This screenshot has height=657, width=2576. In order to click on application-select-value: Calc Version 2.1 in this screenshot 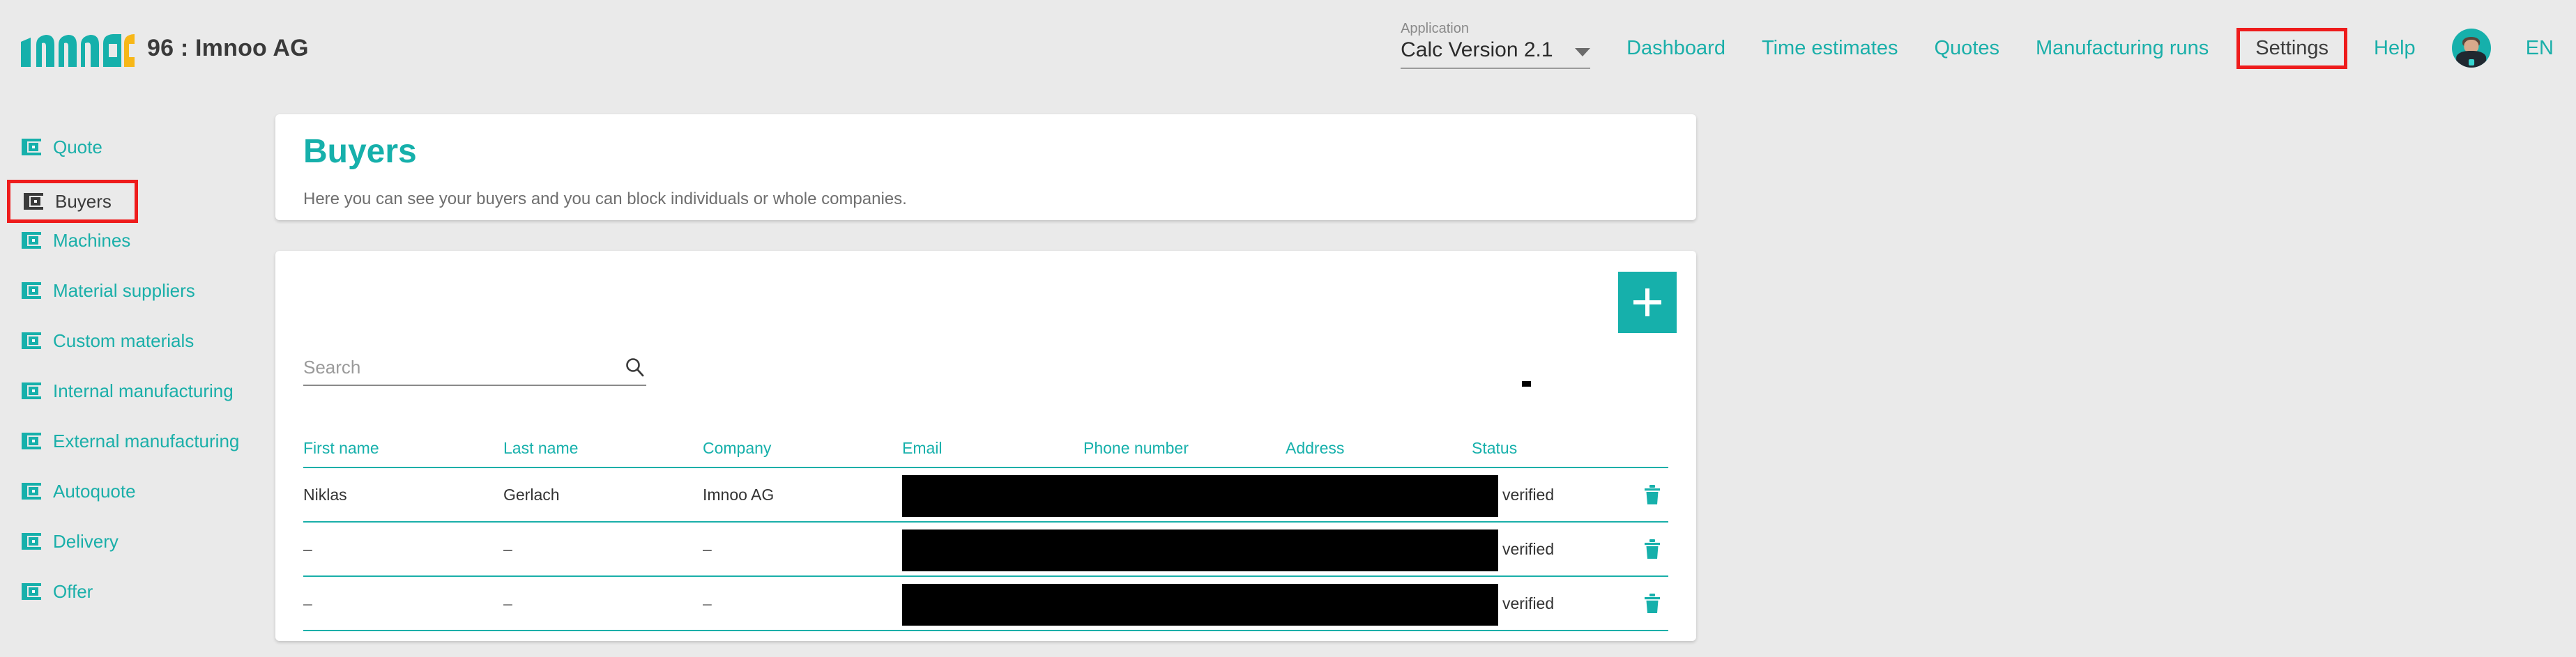, I will do `click(1477, 49)`.